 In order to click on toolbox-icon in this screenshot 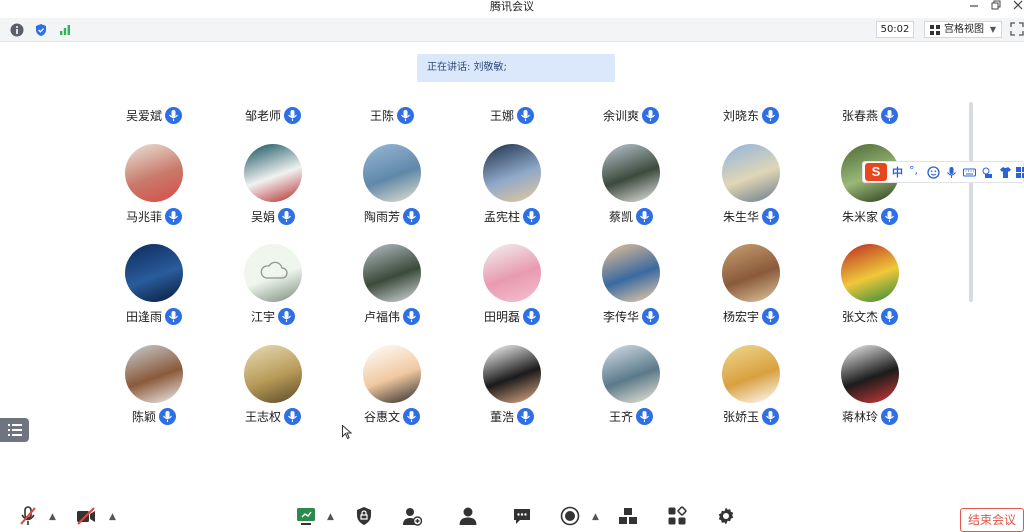, I will do `click(1019, 172)`.